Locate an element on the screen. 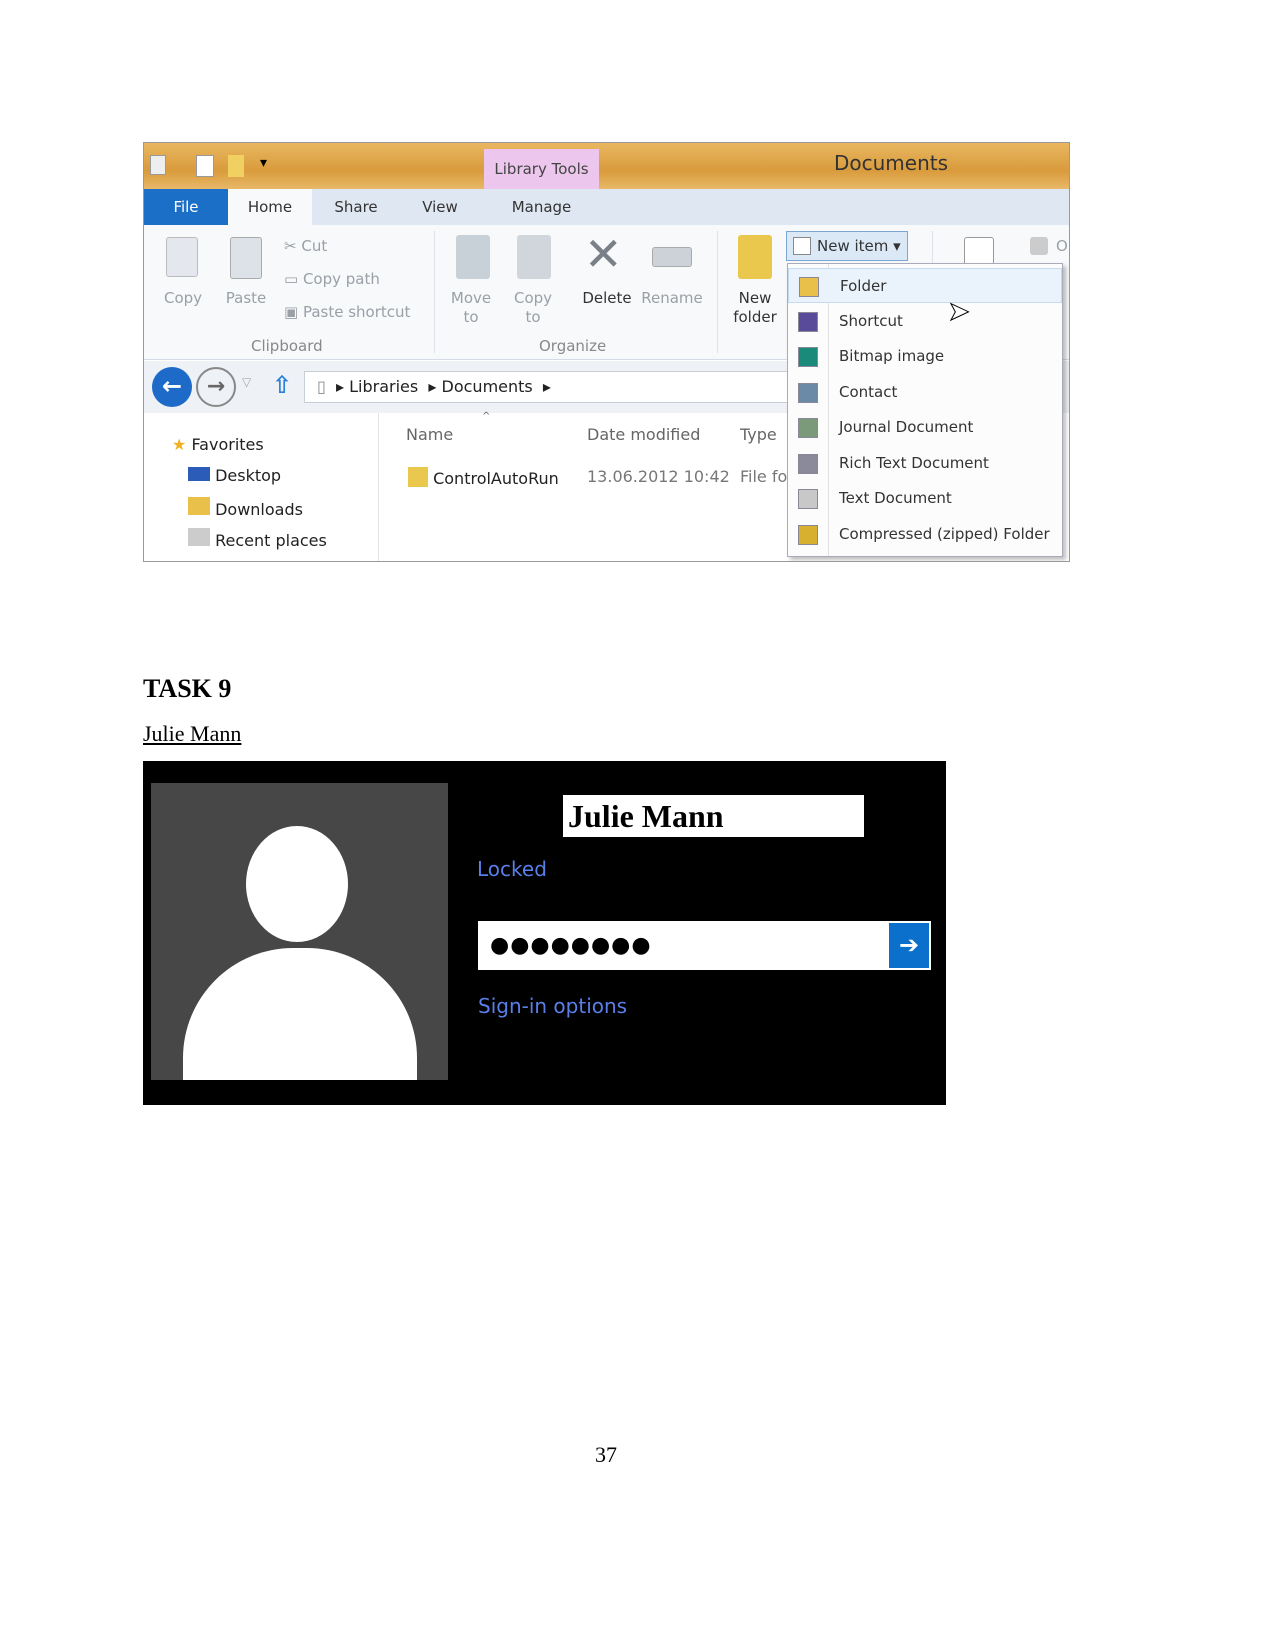 Image resolution: width=1275 pixels, height=1650 pixels. file-row: ControlAutoRun 13.06.2012 10:42 File fo is located at coordinates (597, 477).